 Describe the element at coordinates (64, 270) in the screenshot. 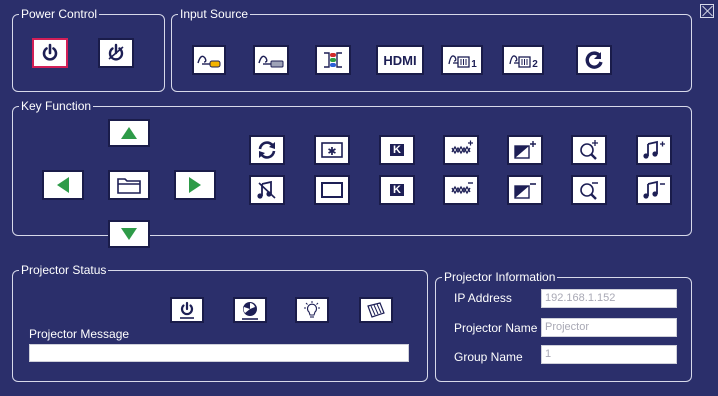

I see `projector-status-title: Projector Status` at that location.